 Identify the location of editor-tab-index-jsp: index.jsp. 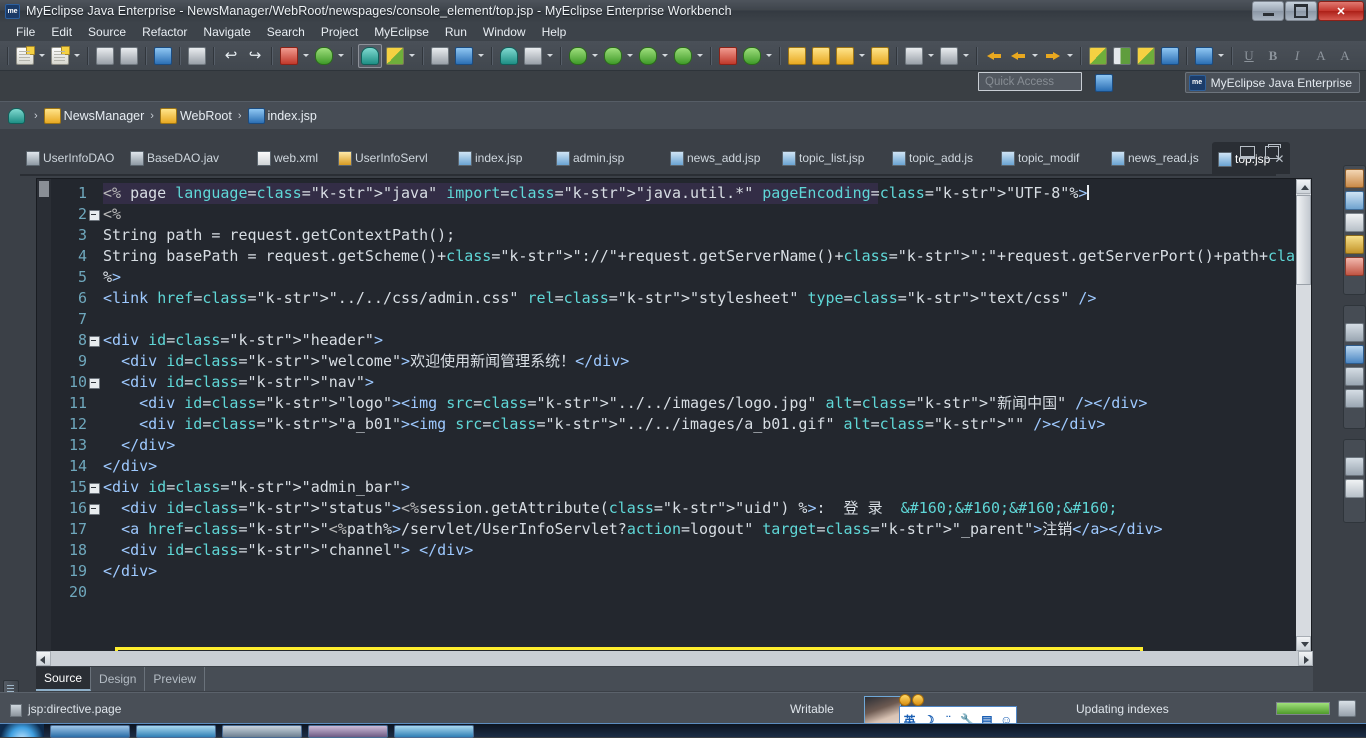
(501, 158).